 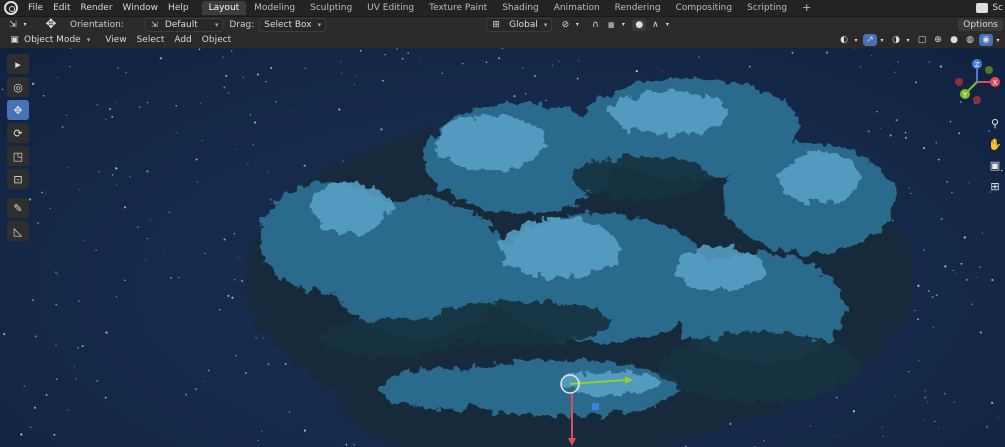 I want to click on orientation-value: Default, so click(x=181, y=24).